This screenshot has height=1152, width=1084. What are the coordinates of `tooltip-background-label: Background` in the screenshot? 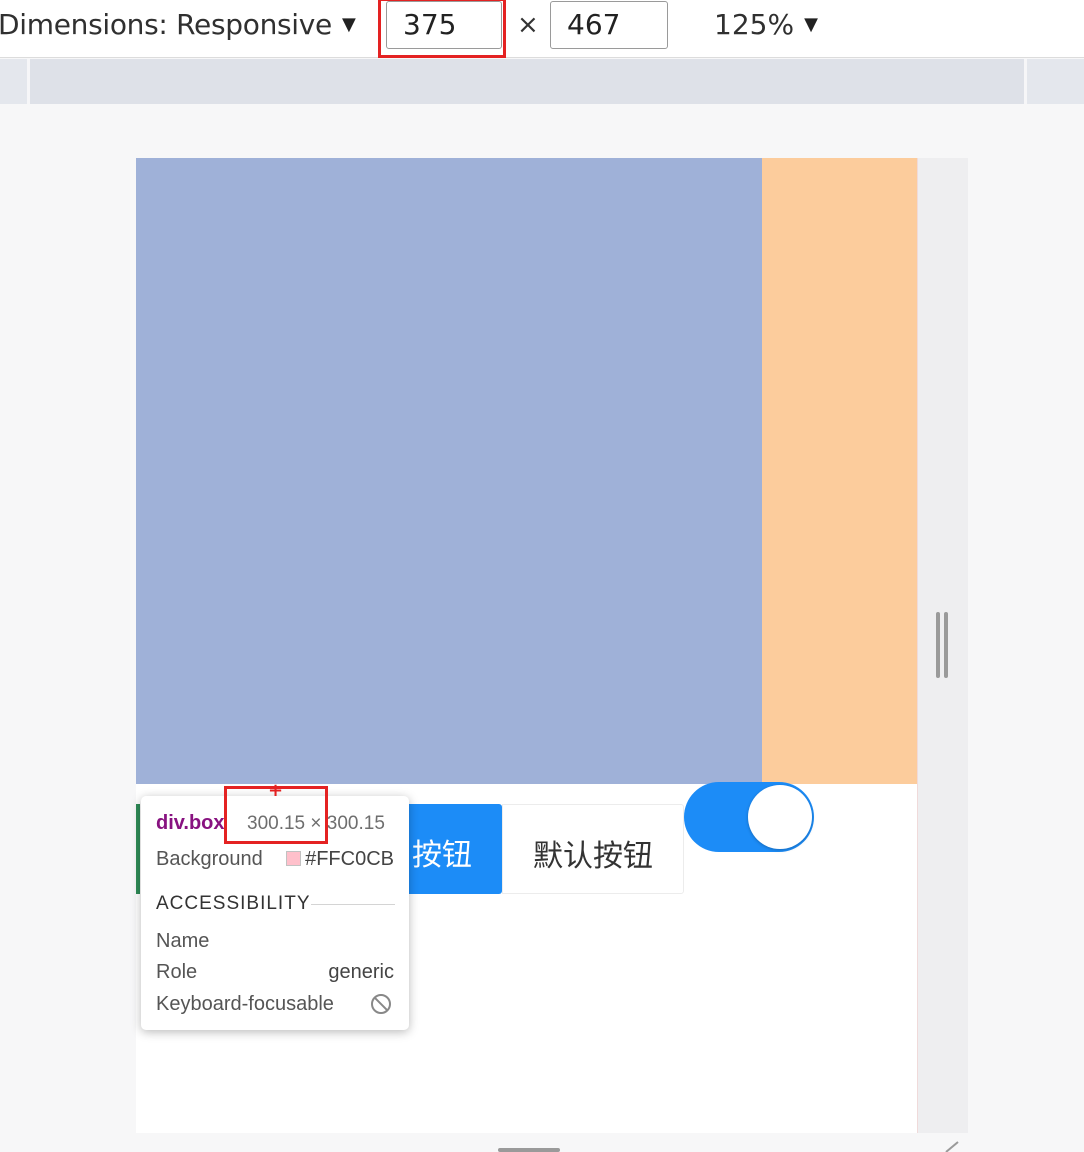 It's located at (209, 859).